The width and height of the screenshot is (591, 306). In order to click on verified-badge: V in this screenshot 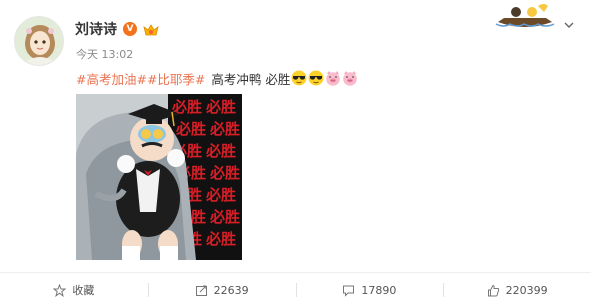, I will do `click(130, 29)`.